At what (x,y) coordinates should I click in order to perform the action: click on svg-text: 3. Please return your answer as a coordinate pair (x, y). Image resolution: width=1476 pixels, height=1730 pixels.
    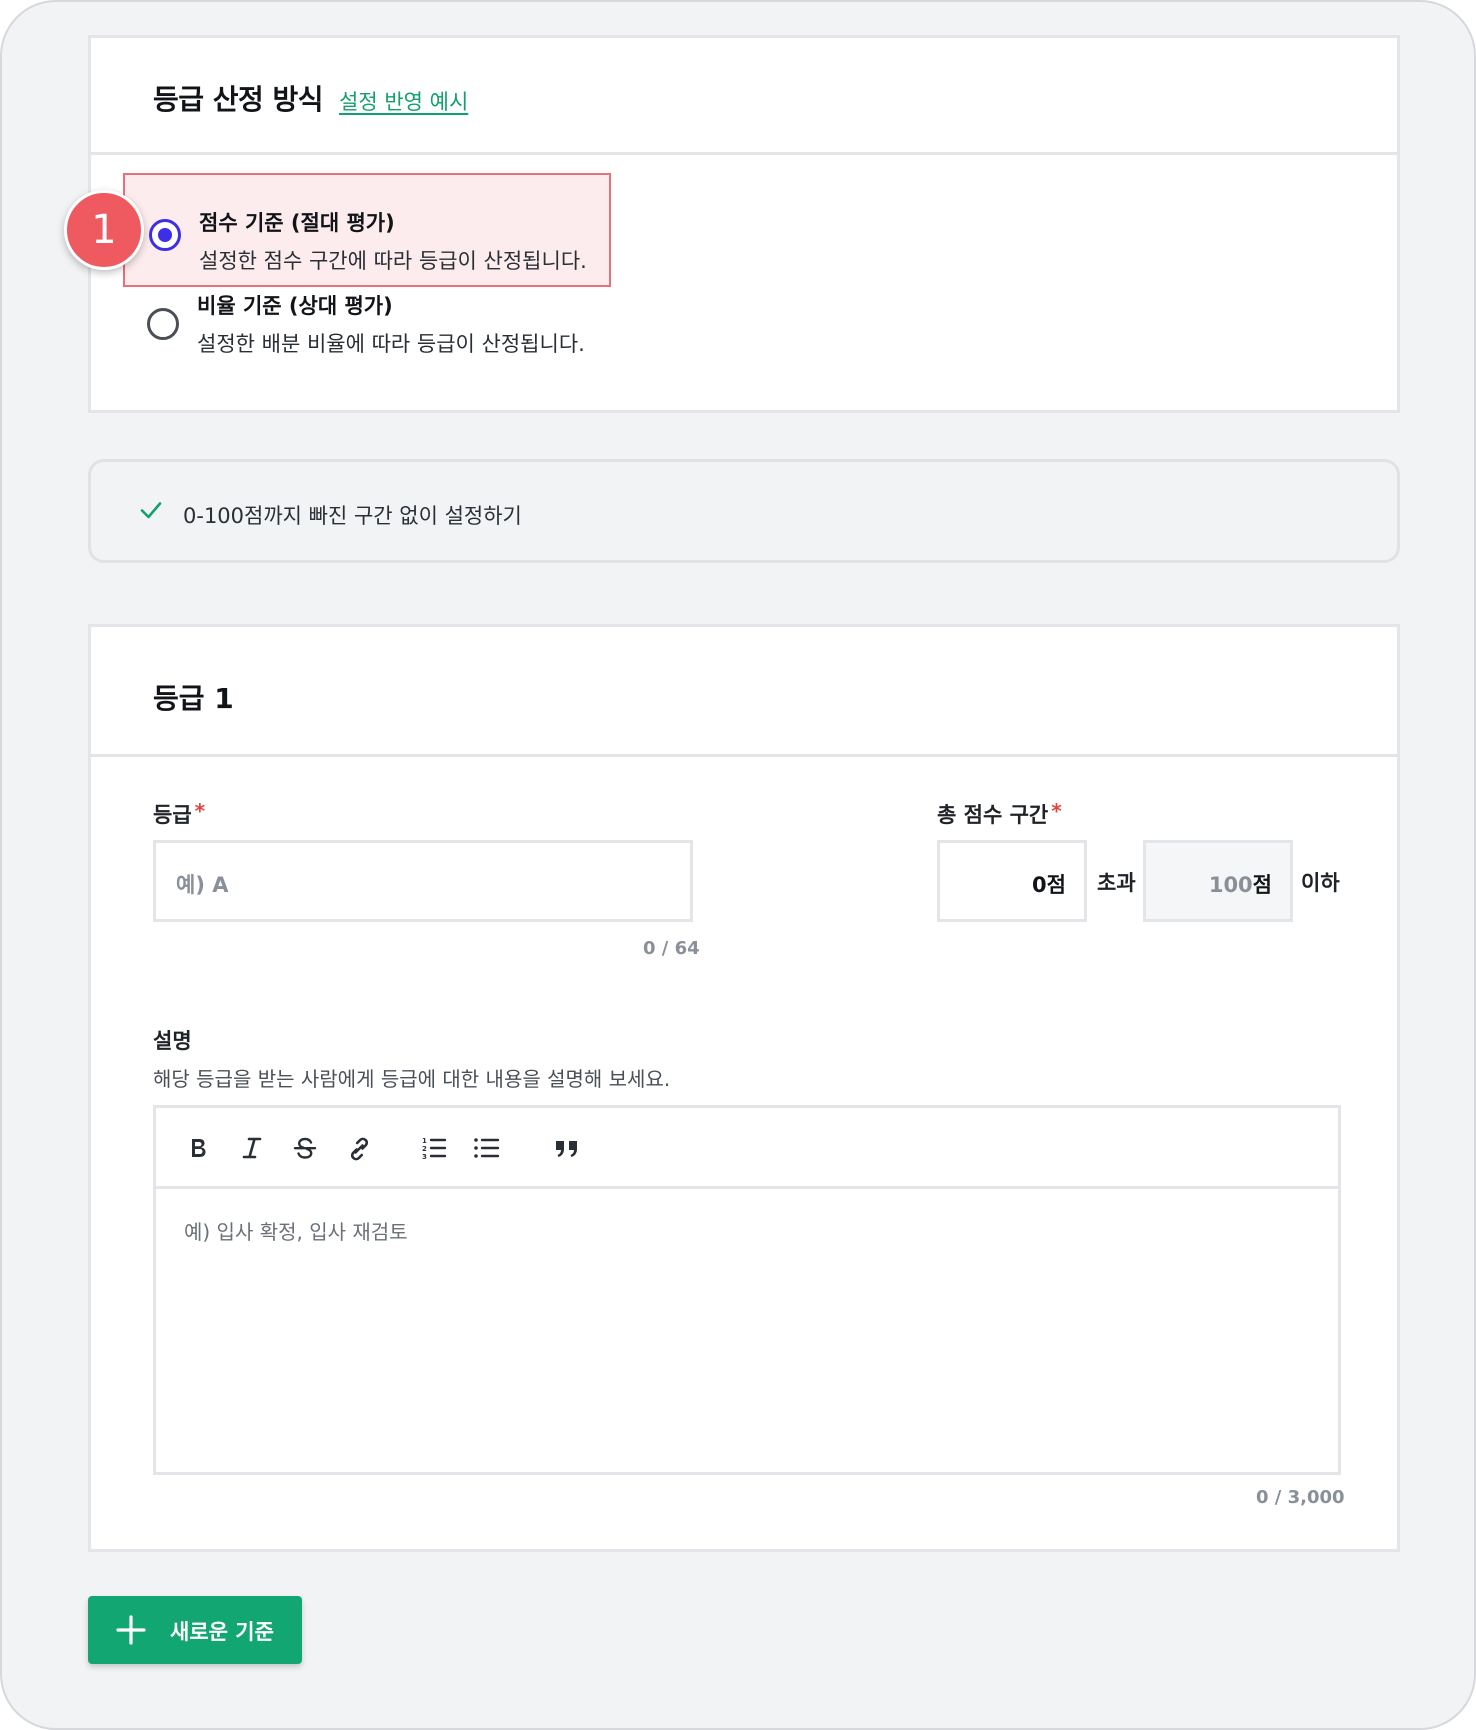
    Looking at the image, I should click on (424, 1157).